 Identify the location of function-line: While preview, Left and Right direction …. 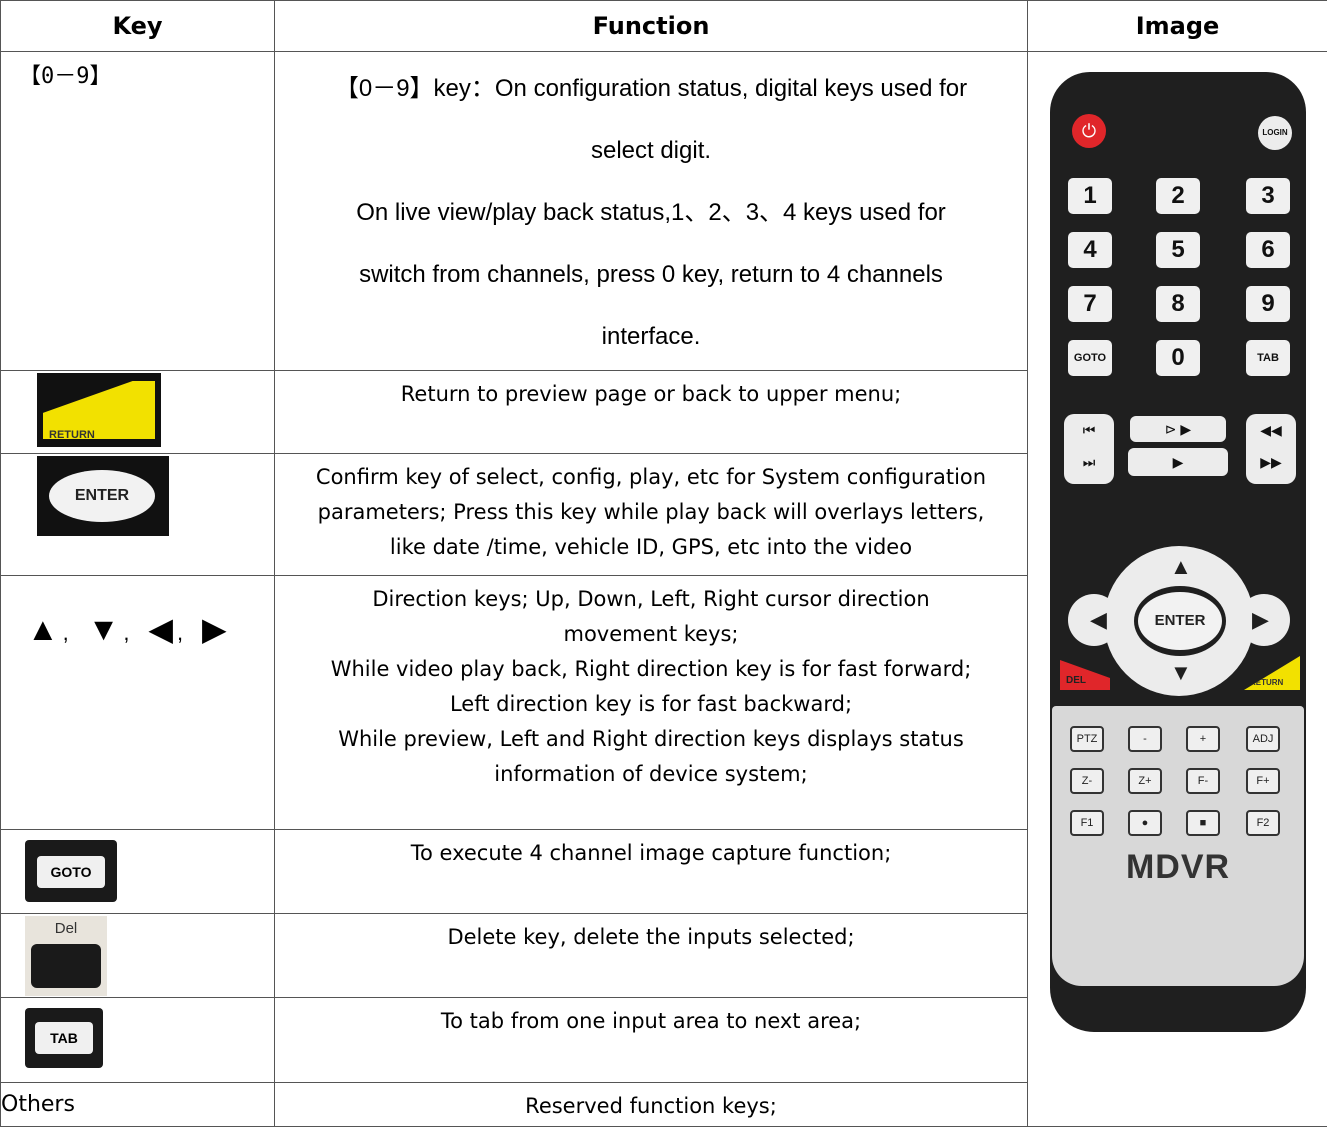
(651, 739).